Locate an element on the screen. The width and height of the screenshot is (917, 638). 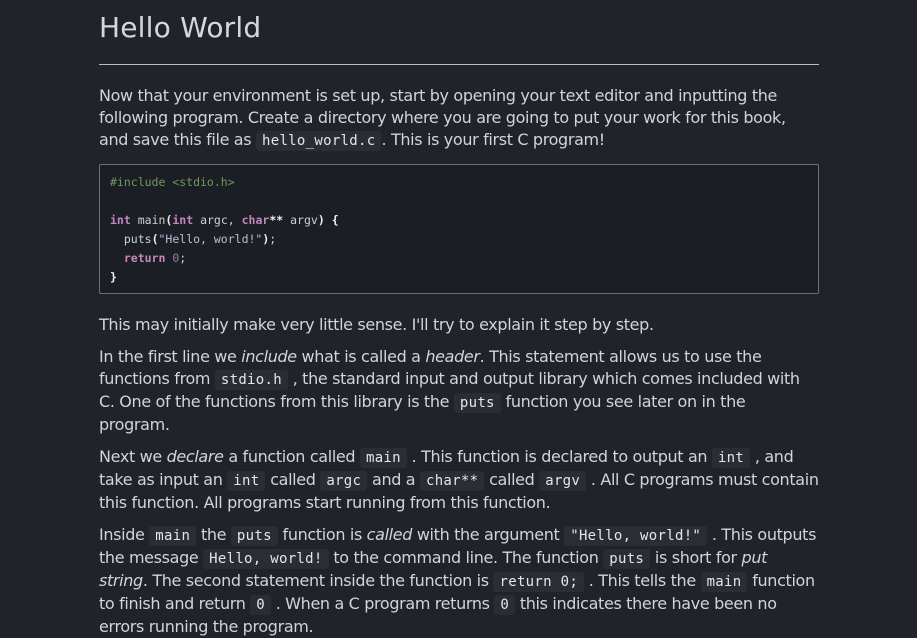
text: . This tells the is located at coordinates (642, 580).